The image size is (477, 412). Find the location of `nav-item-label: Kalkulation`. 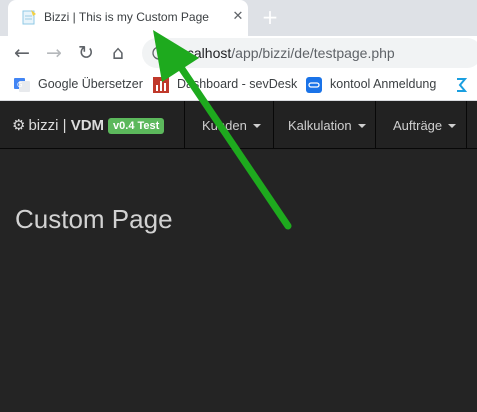

nav-item-label: Kalkulation is located at coordinates (327, 125).